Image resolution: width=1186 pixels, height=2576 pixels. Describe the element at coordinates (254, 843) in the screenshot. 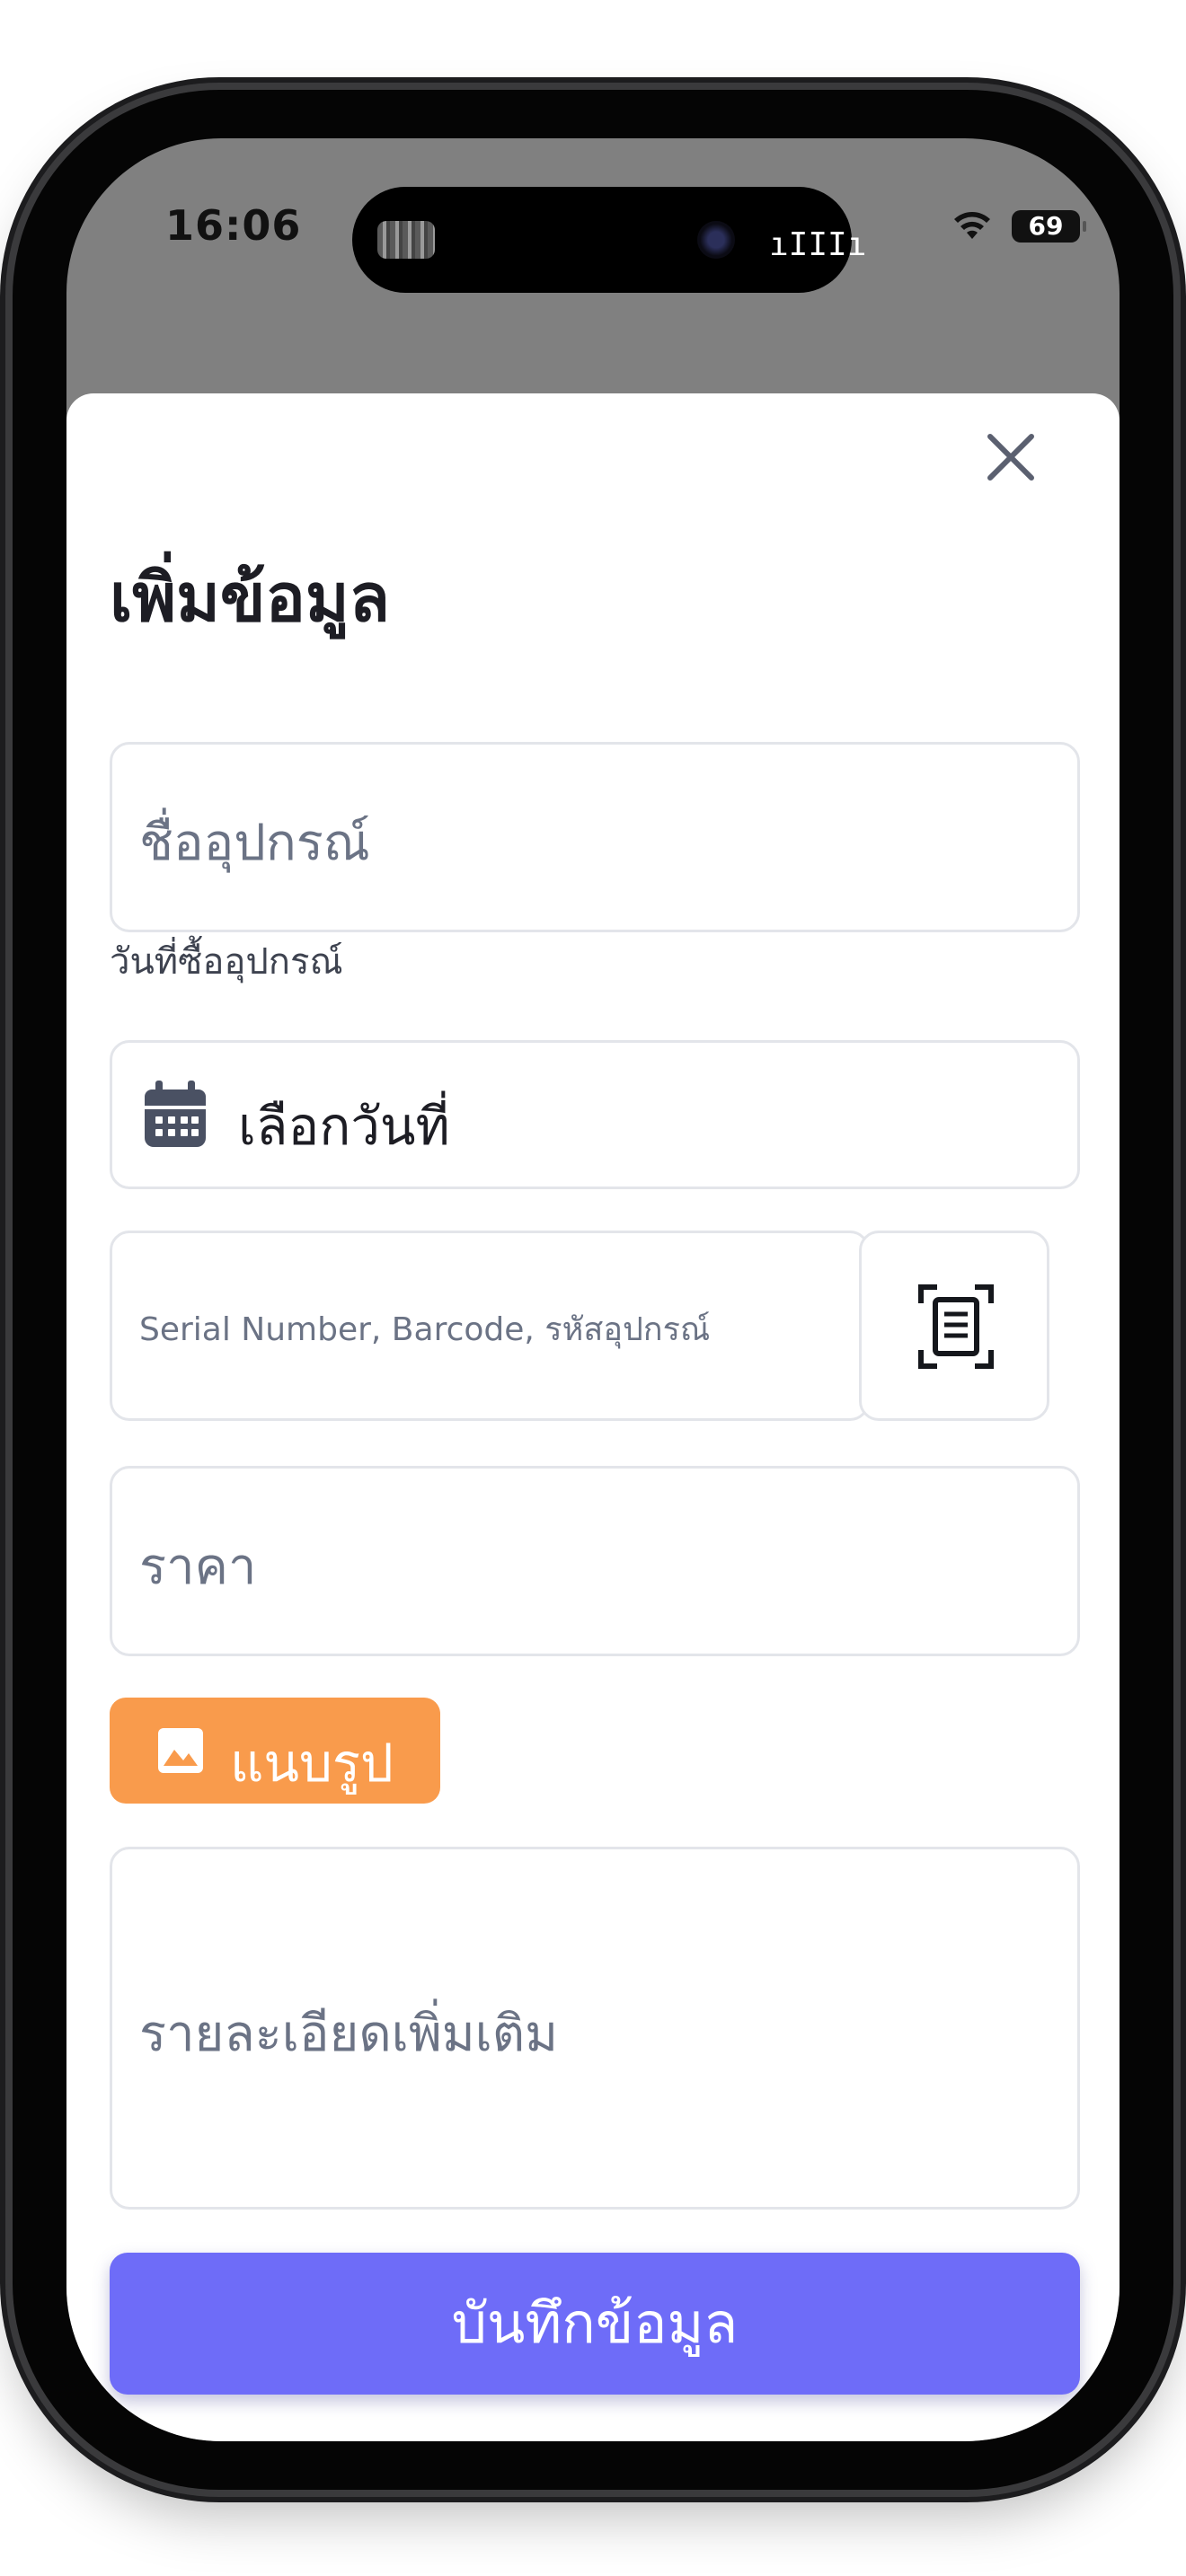

I see `device-name-placeholder: ชื่ออุปกรณ์` at that location.